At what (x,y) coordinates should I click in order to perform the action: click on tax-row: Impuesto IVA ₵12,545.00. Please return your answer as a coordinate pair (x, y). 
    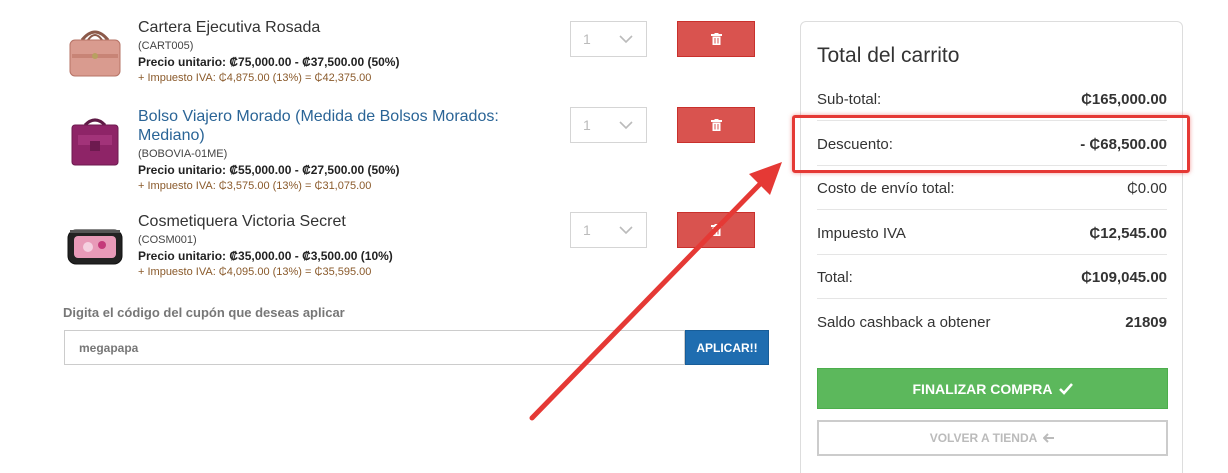
    Looking at the image, I should click on (992, 233).